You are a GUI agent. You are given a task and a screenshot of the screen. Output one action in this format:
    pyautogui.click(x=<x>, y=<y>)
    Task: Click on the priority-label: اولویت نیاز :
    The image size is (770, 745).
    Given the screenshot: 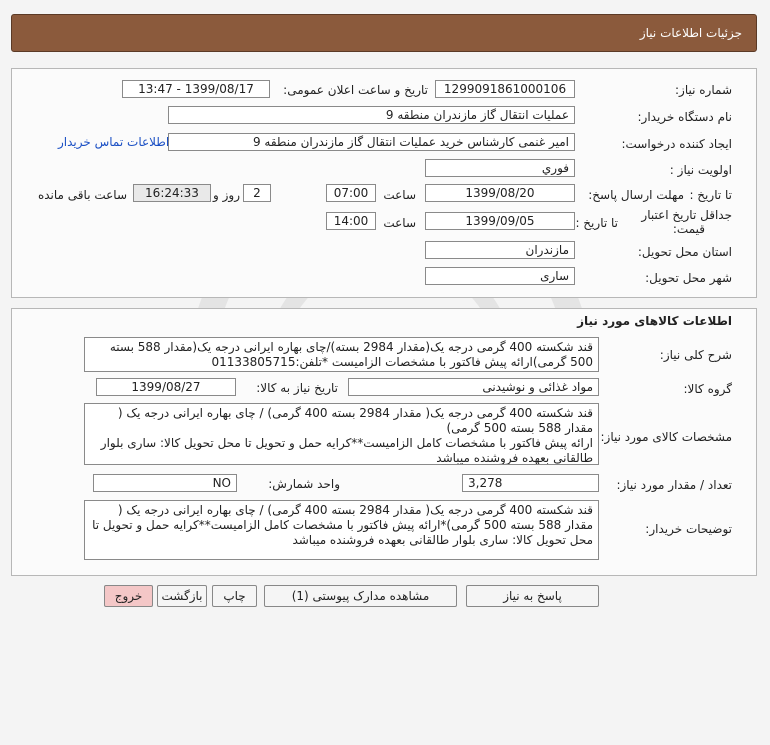 What is the action you would take?
    pyautogui.click(x=700, y=170)
    